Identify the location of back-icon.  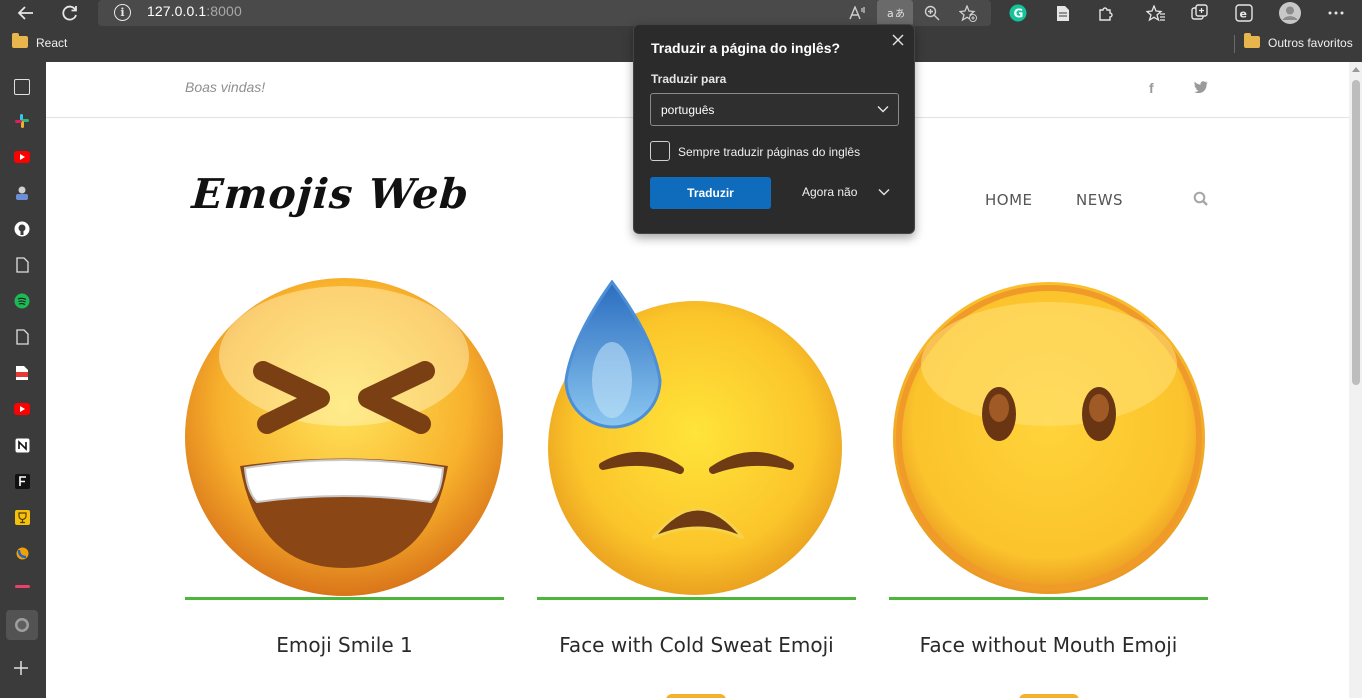
(26, 13).